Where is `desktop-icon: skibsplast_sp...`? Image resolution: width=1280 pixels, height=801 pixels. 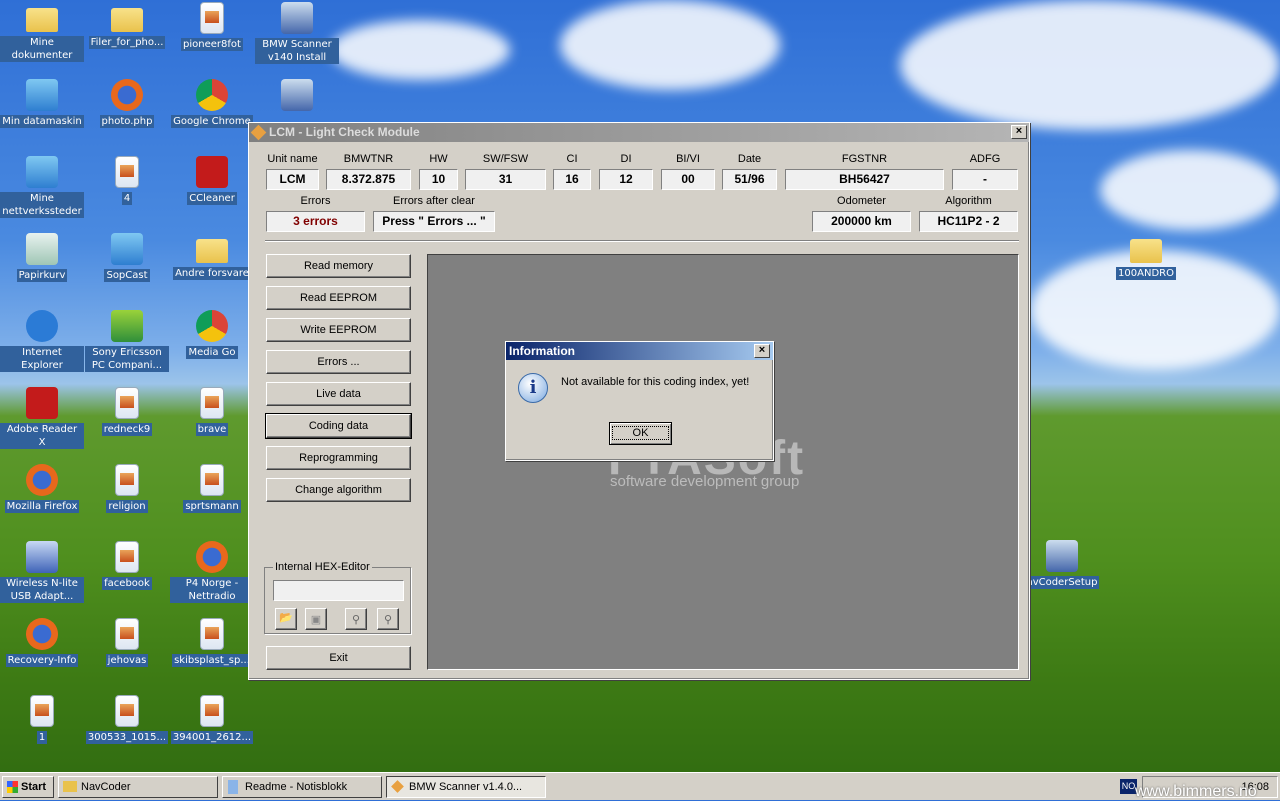 desktop-icon: skibsplast_sp... is located at coordinates (212, 642).